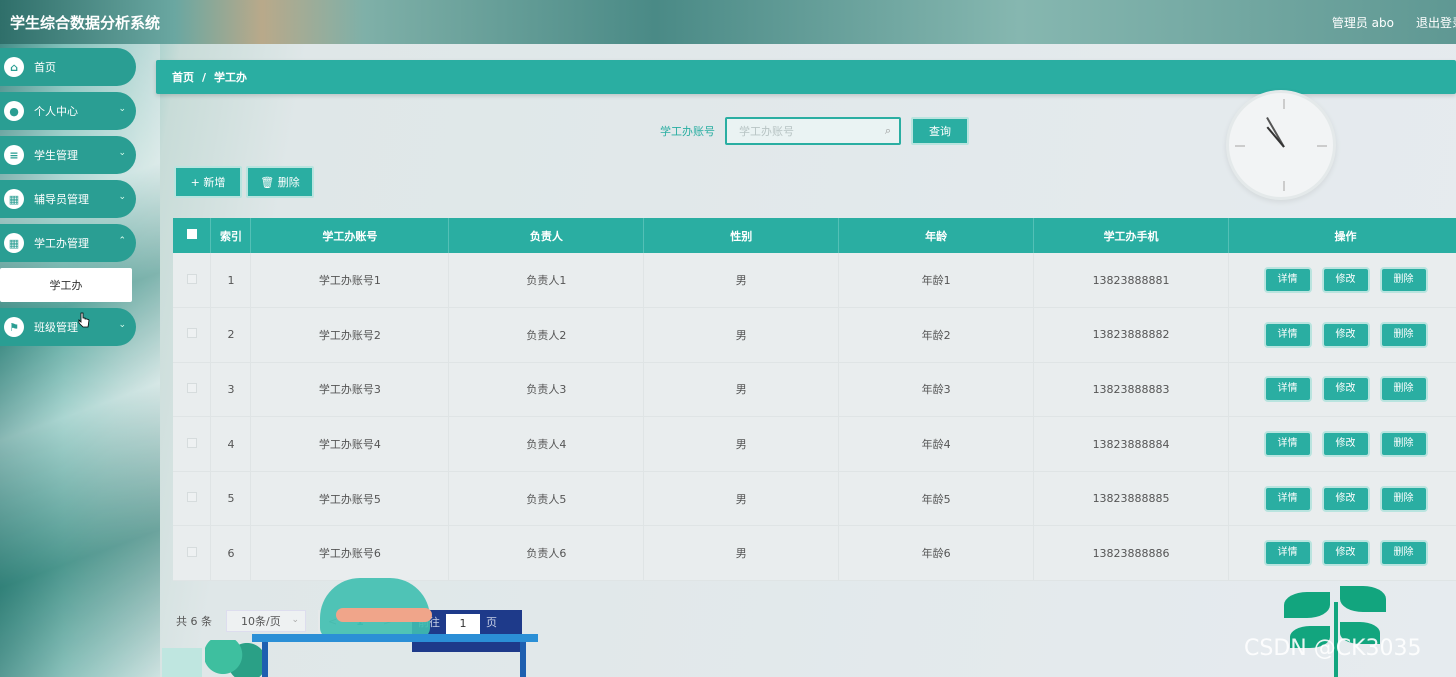  What do you see at coordinates (56, 111) in the screenshot?
I see `sidebar-item-label: 个人中心` at bounding box center [56, 111].